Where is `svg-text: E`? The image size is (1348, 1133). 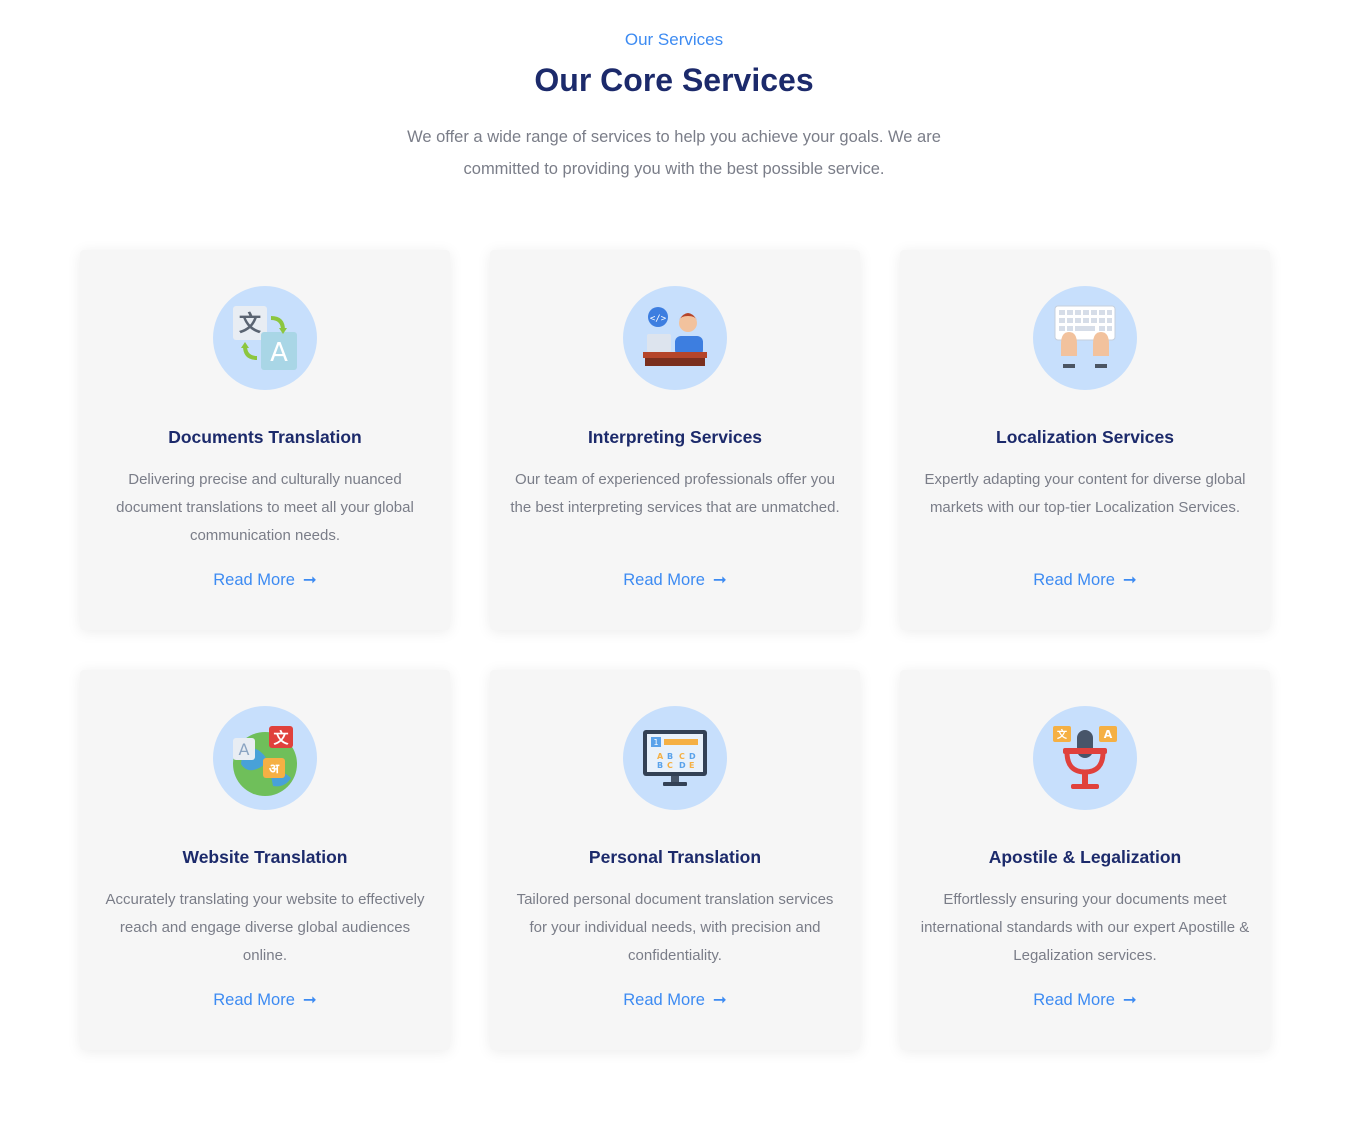 svg-text: E is located at coordinates (691, 765).